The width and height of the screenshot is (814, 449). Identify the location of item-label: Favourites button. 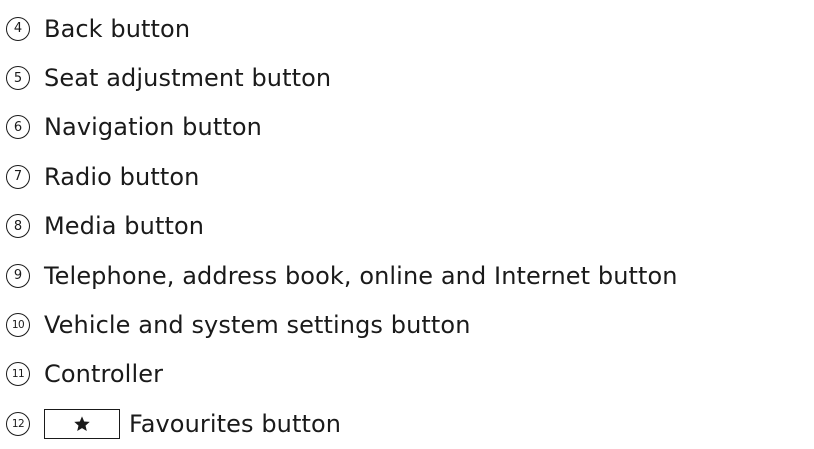
(235, 423).